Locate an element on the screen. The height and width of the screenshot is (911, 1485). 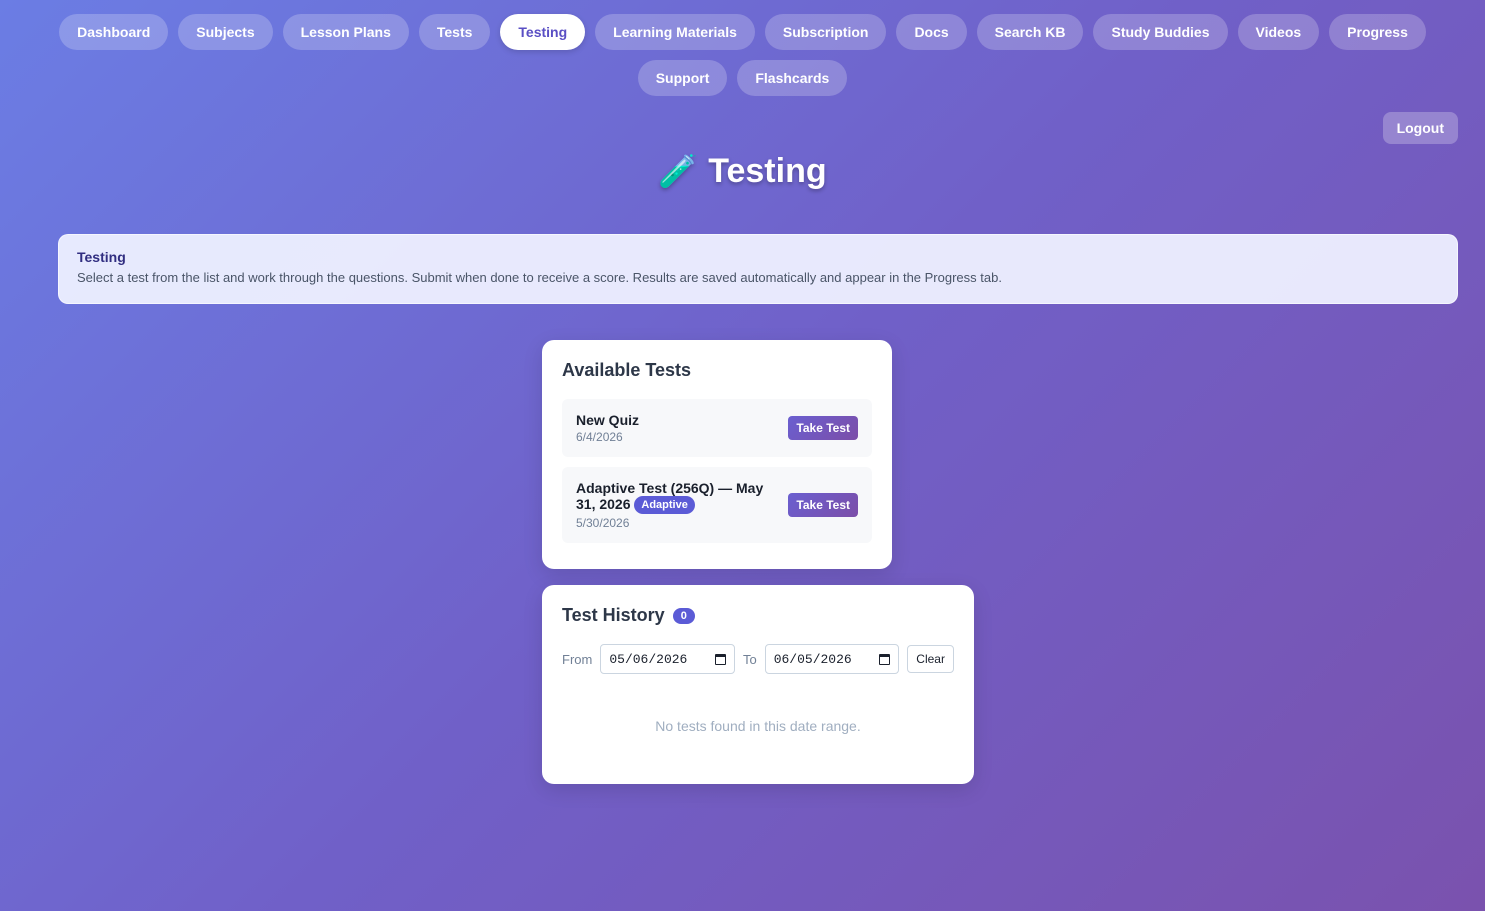
available-tests-title: Available Tests is located at coordinates (627, 370).